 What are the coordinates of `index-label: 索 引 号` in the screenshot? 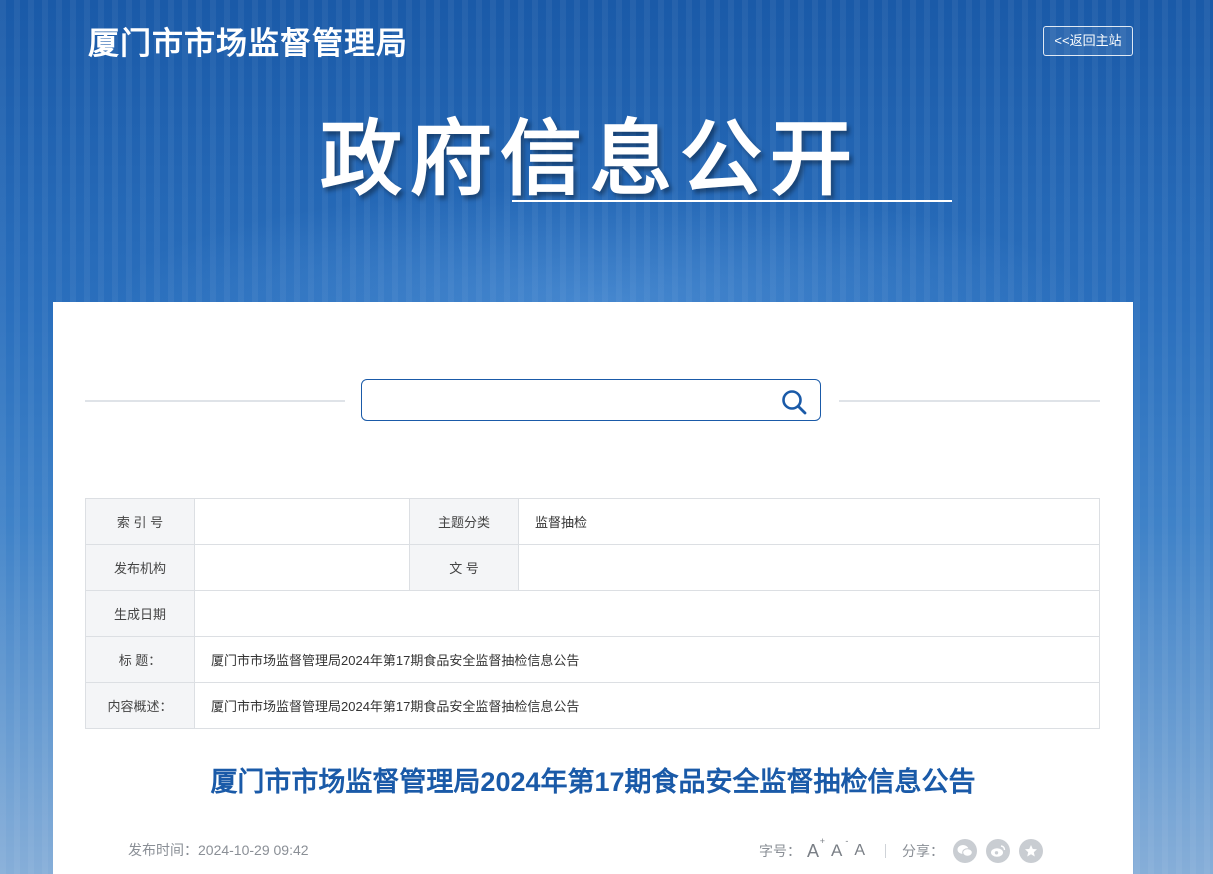 It's located at (140, 521).